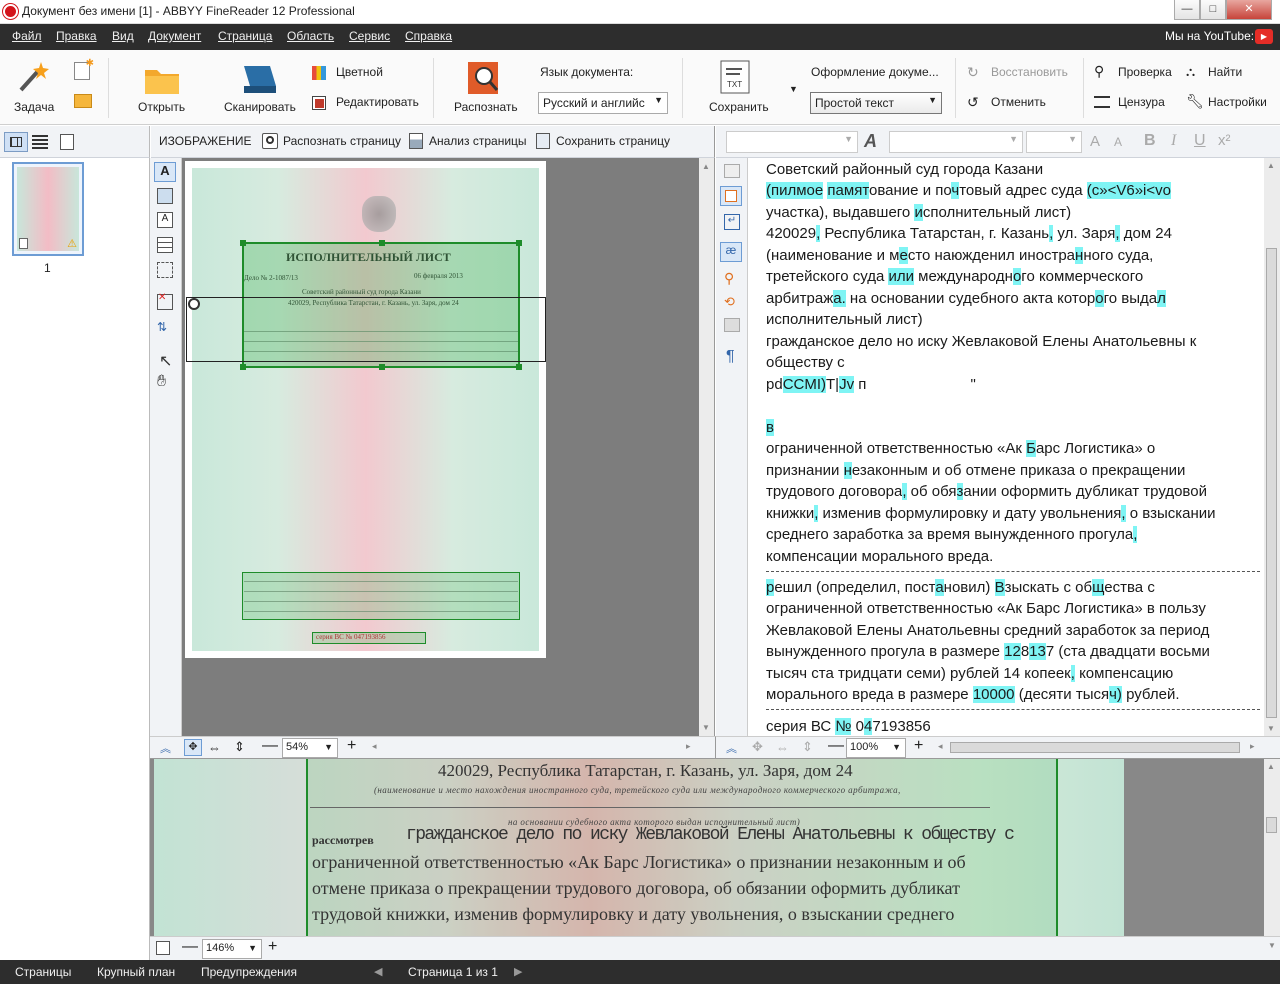  Describe the element at coordinates (731, 252) in the screenshot. I see `text-format-tool-icon: æ` at that location.